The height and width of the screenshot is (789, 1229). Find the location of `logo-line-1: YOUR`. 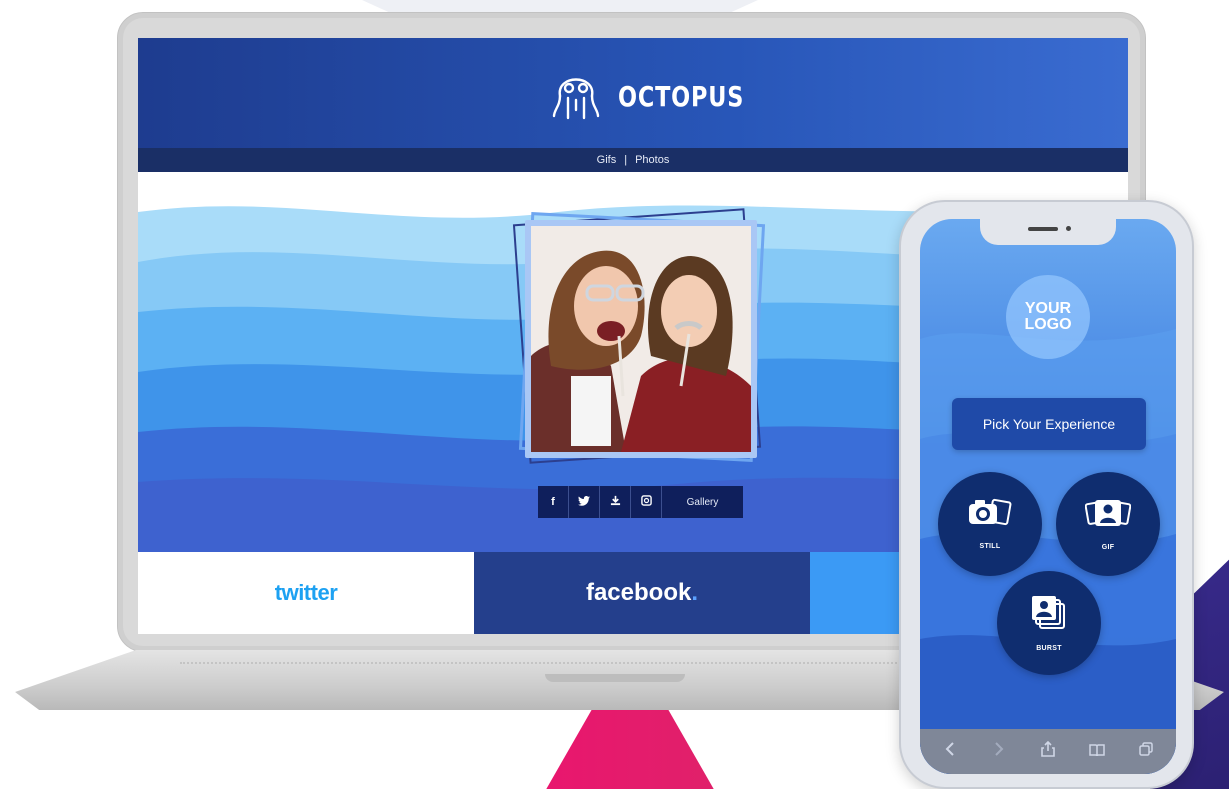

logo-line-1: YOUR is located at coordinates (1048, 308).